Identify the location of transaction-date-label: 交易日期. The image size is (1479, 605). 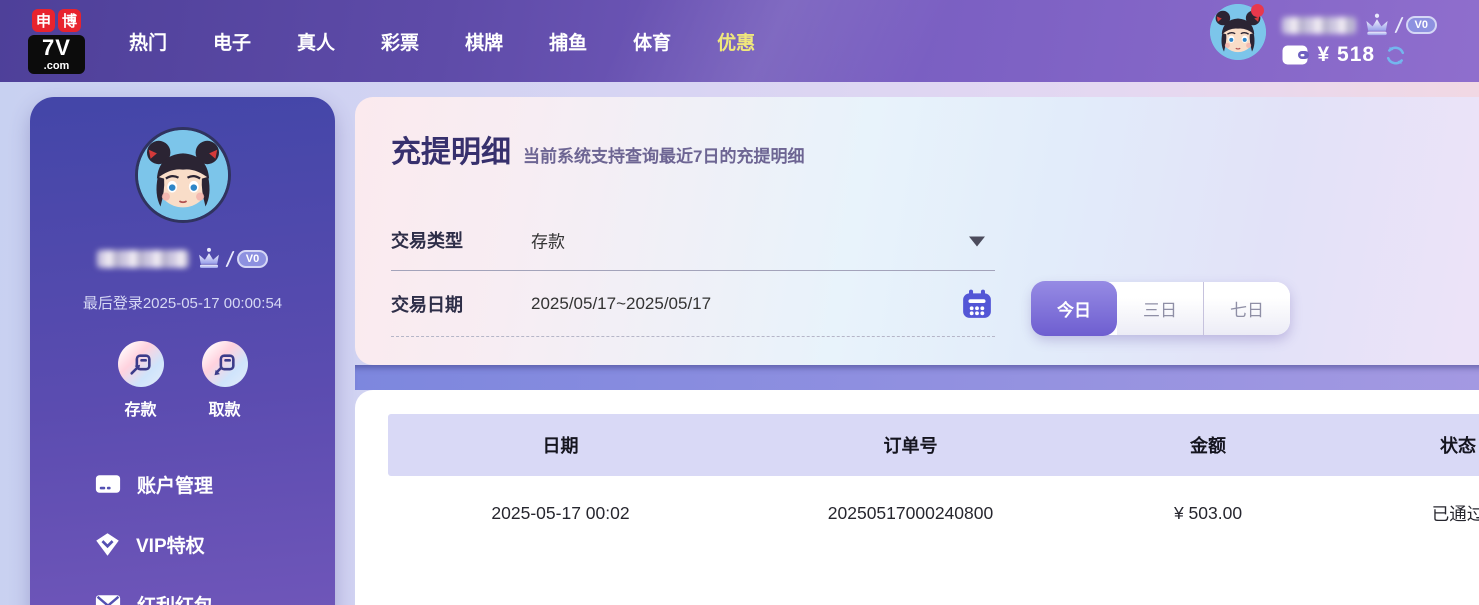
(427, 304).